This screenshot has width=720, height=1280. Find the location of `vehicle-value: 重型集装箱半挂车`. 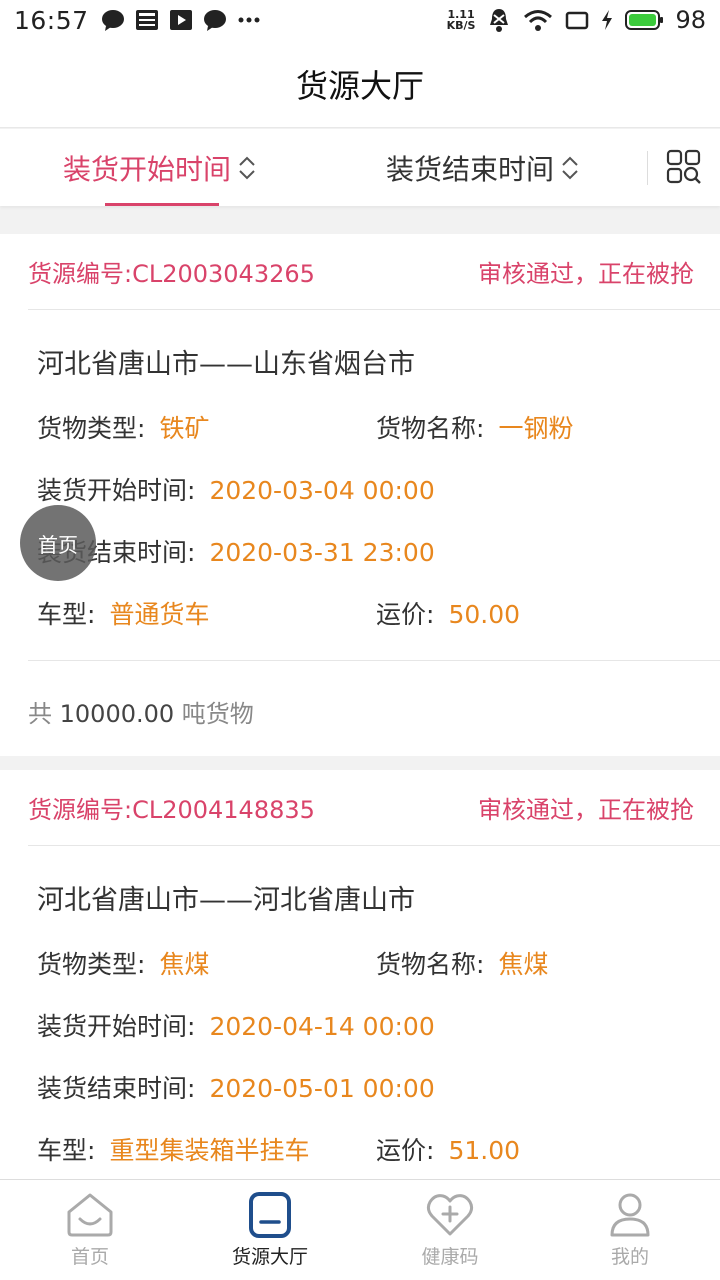

vehicle-value: 重型集装箱半挂车 is located at coordinates (209, 1150).